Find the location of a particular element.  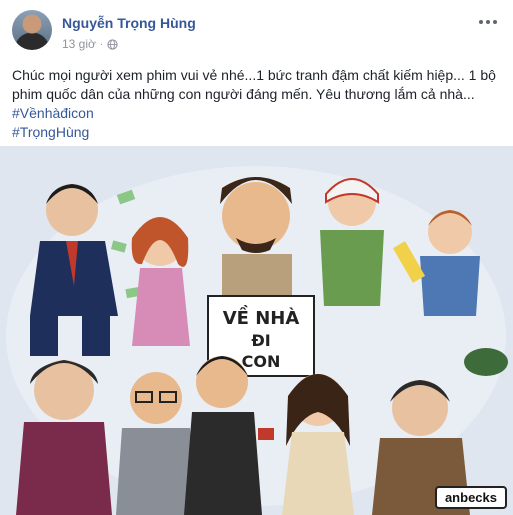

sign-line-3: CON is located at coordinates (261, 361).